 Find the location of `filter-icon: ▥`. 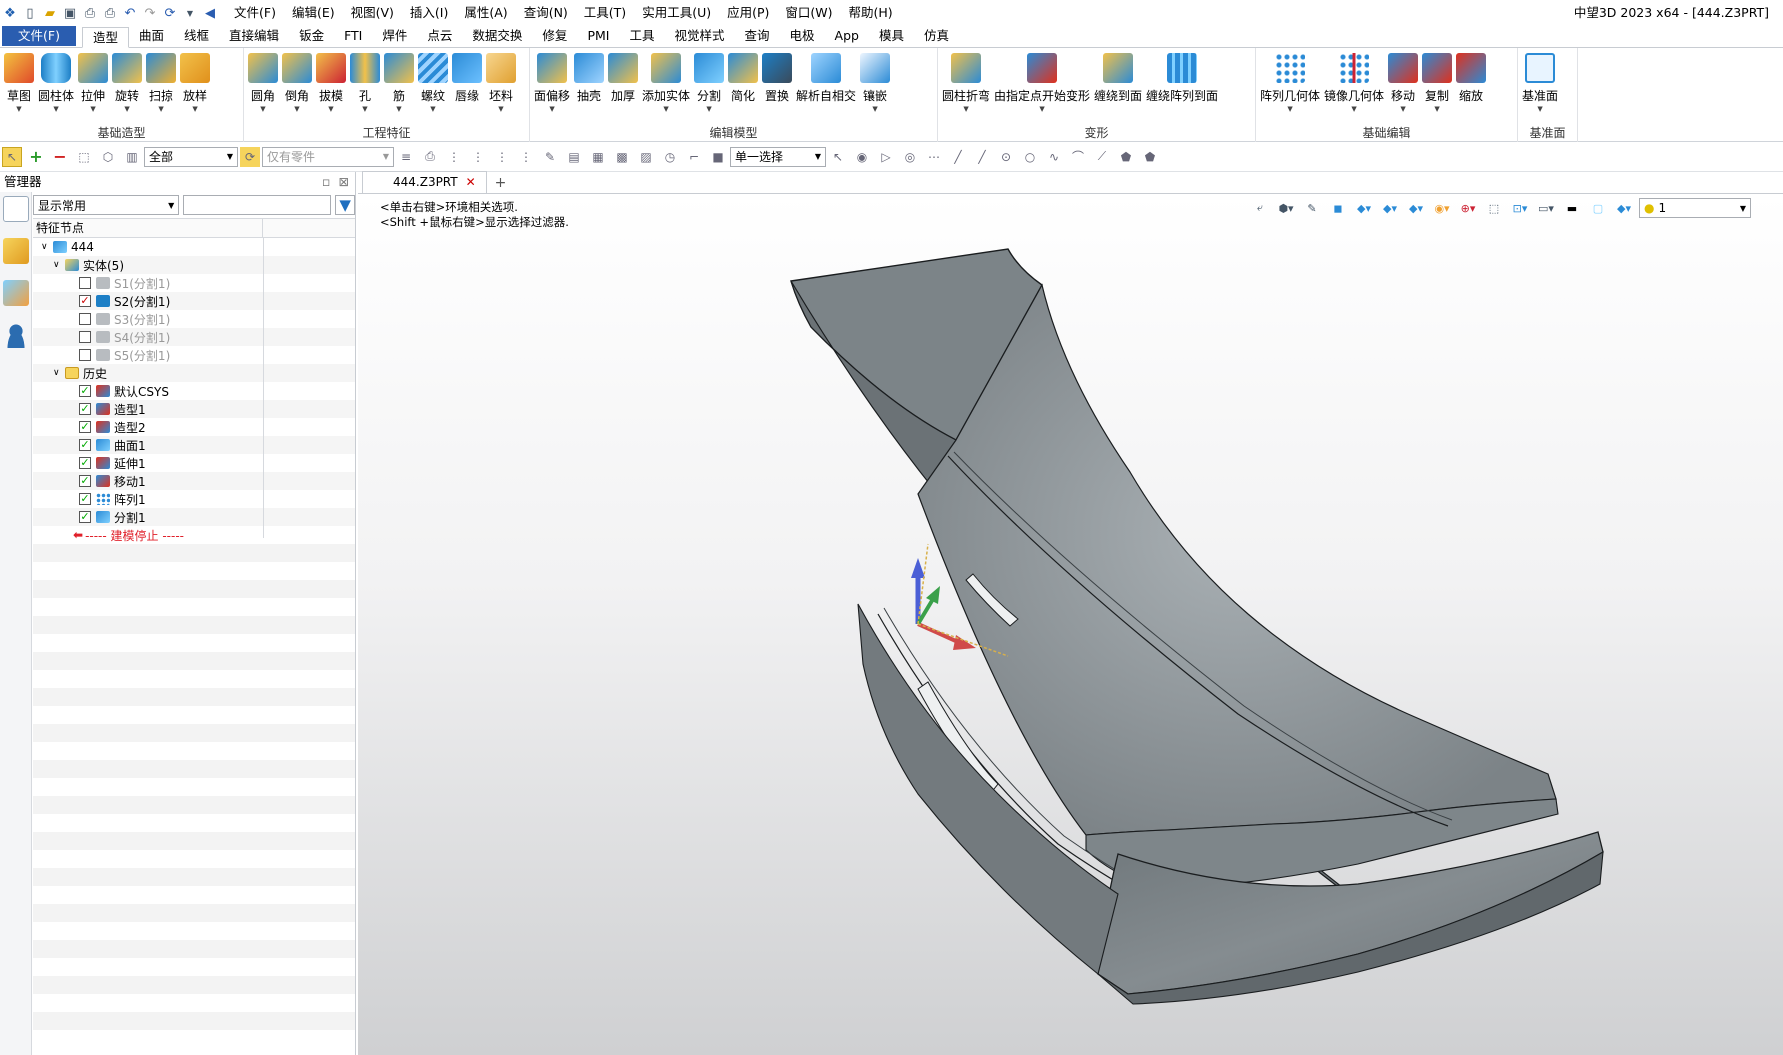

filter-icon: ▥ is located at coordinates (132, 157).